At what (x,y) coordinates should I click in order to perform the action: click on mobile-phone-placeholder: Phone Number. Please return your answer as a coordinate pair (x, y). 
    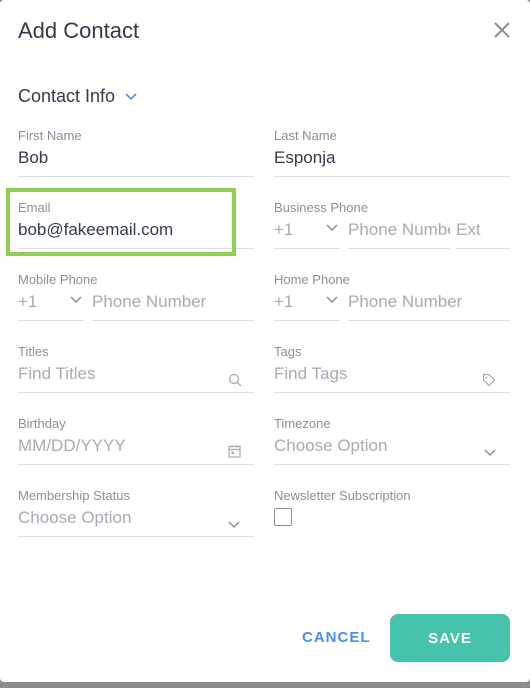
    Looking at the image, I should click on (149, 301).